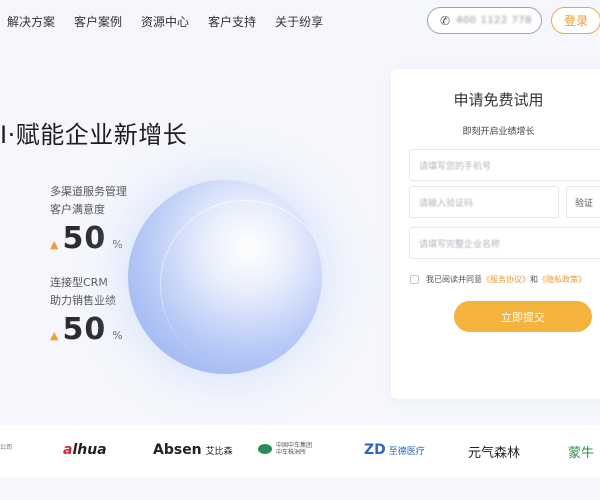 This screenshot has width=600, height=500. What do you see at coordinates (562, 279) in the screenshot?
I see `privacy-policy-link: 《隐私政策》` at bounding box center [562, 279].